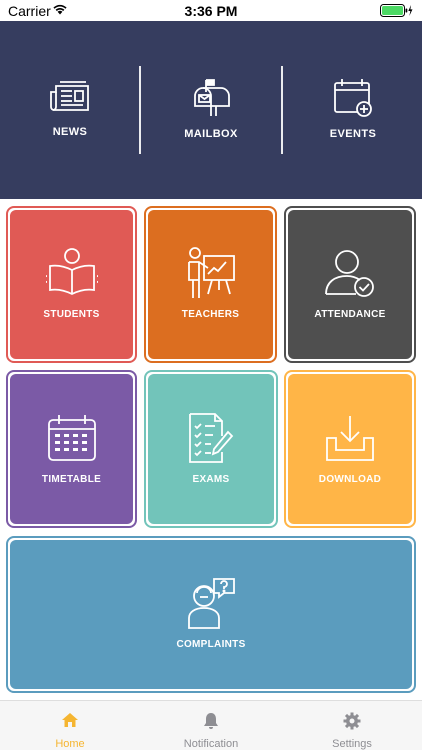 The image size is (422, 750). What do you see at coordinates (211, 603) in the screenshot?
I see `question-person-icon` at bounding box center [211, 603].